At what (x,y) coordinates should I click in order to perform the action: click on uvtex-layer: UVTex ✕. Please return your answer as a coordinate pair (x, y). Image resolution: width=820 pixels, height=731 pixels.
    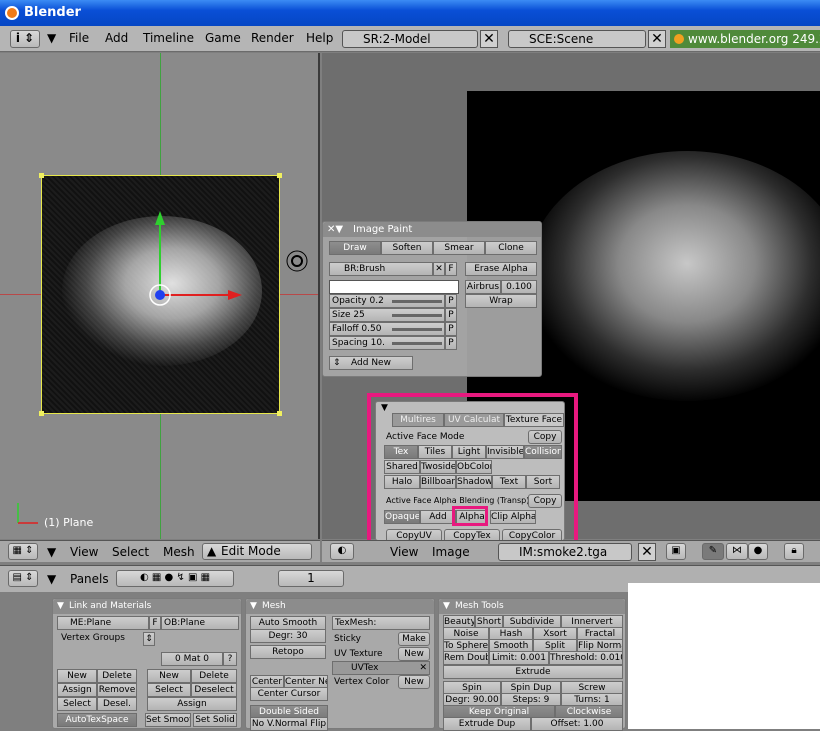
    Looking at the image, I should click on (381, 668).